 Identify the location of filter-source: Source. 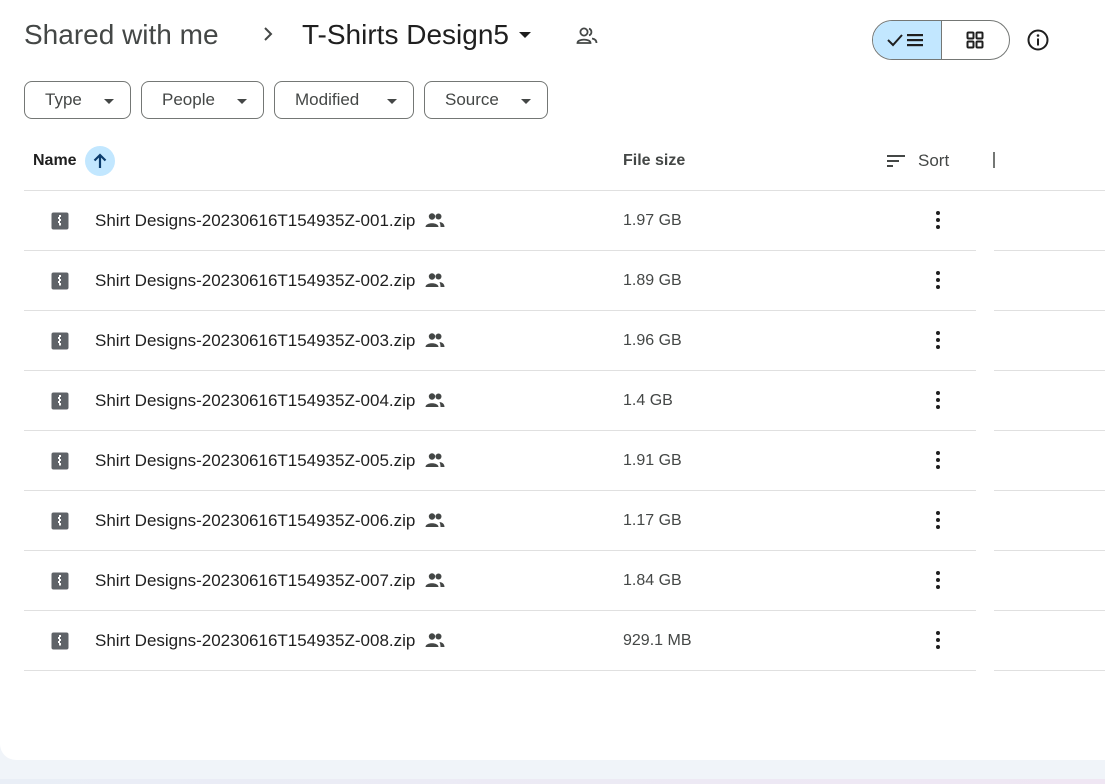
(486, 100).